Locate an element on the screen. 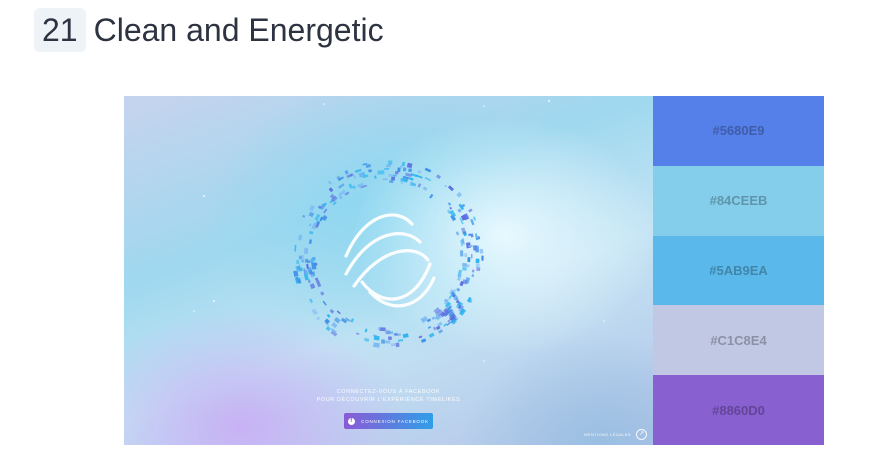 Image resolution: width=878 pixels, height=465 pixels. swatch-1: #5680E9 is located at coordinates (738, 131).